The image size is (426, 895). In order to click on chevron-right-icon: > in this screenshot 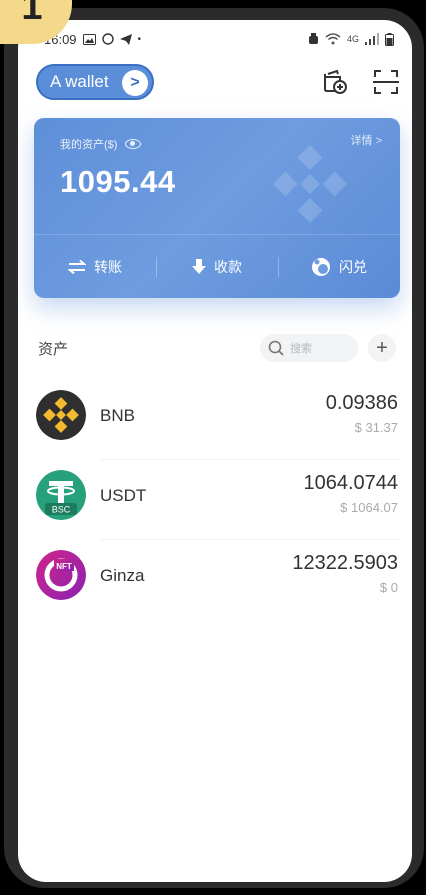, I will do `click(135, 83)`.